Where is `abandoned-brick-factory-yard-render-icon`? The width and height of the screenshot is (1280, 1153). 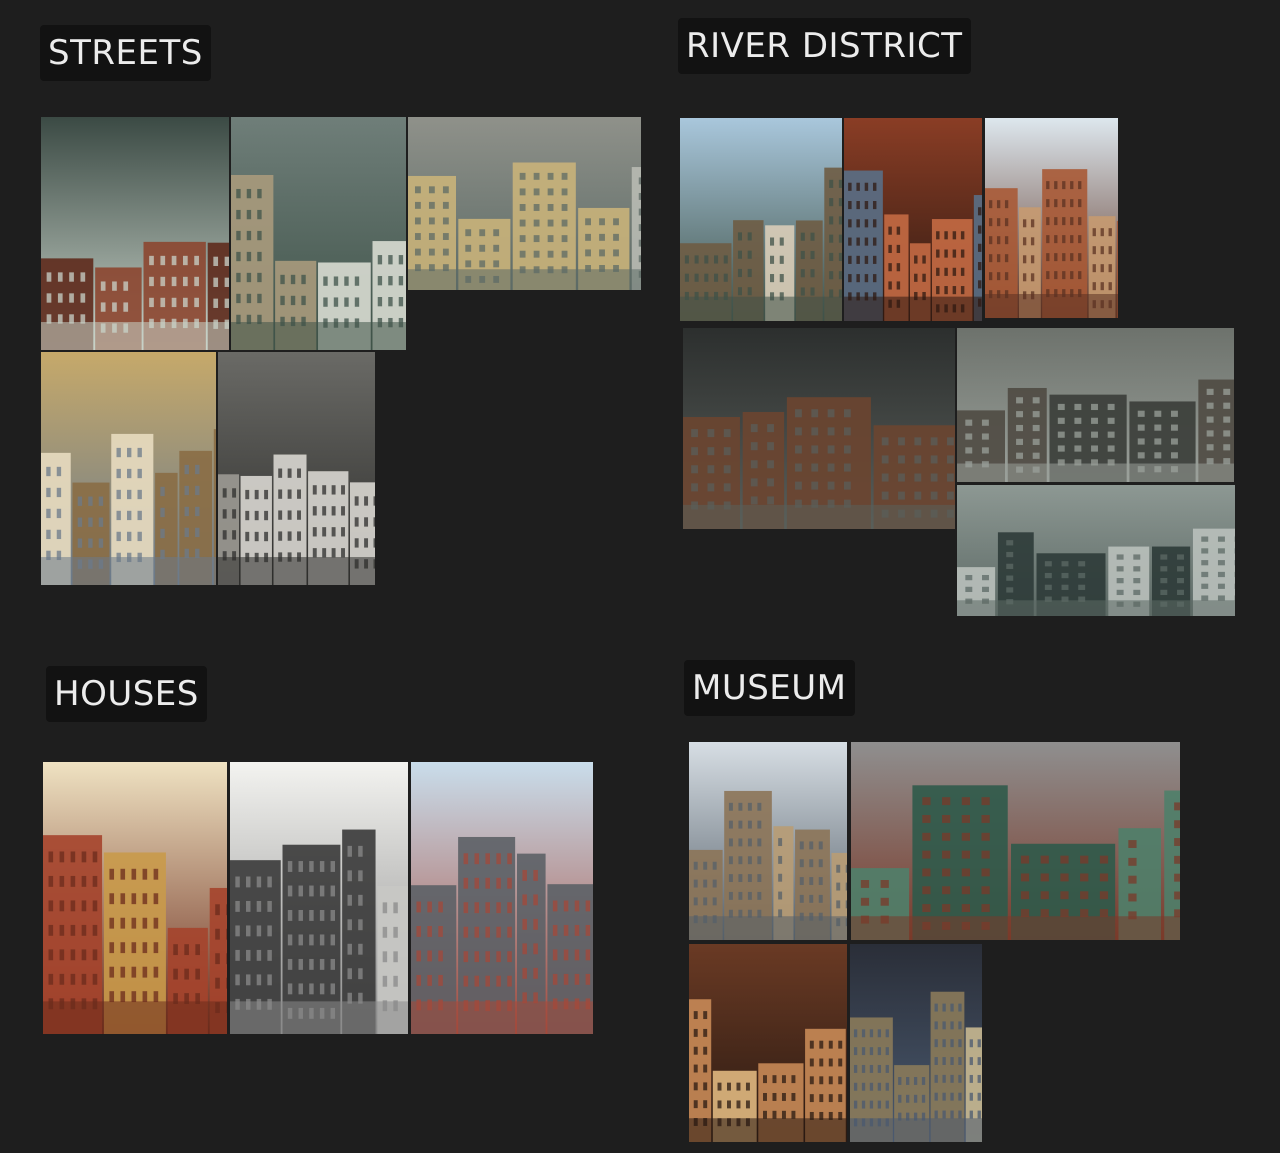 abandoned-brick-factory-yard-render-icon is located at coordinates (819, 428).